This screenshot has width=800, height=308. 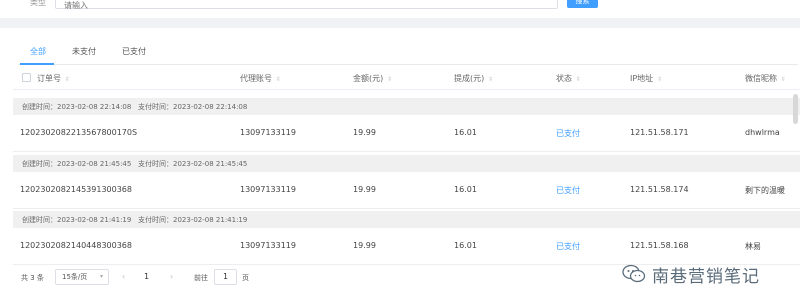 What do you see at coordinates (26, 77) in the screenshot?
I see `select-all-checkbox` at bounding box center [26, 77].